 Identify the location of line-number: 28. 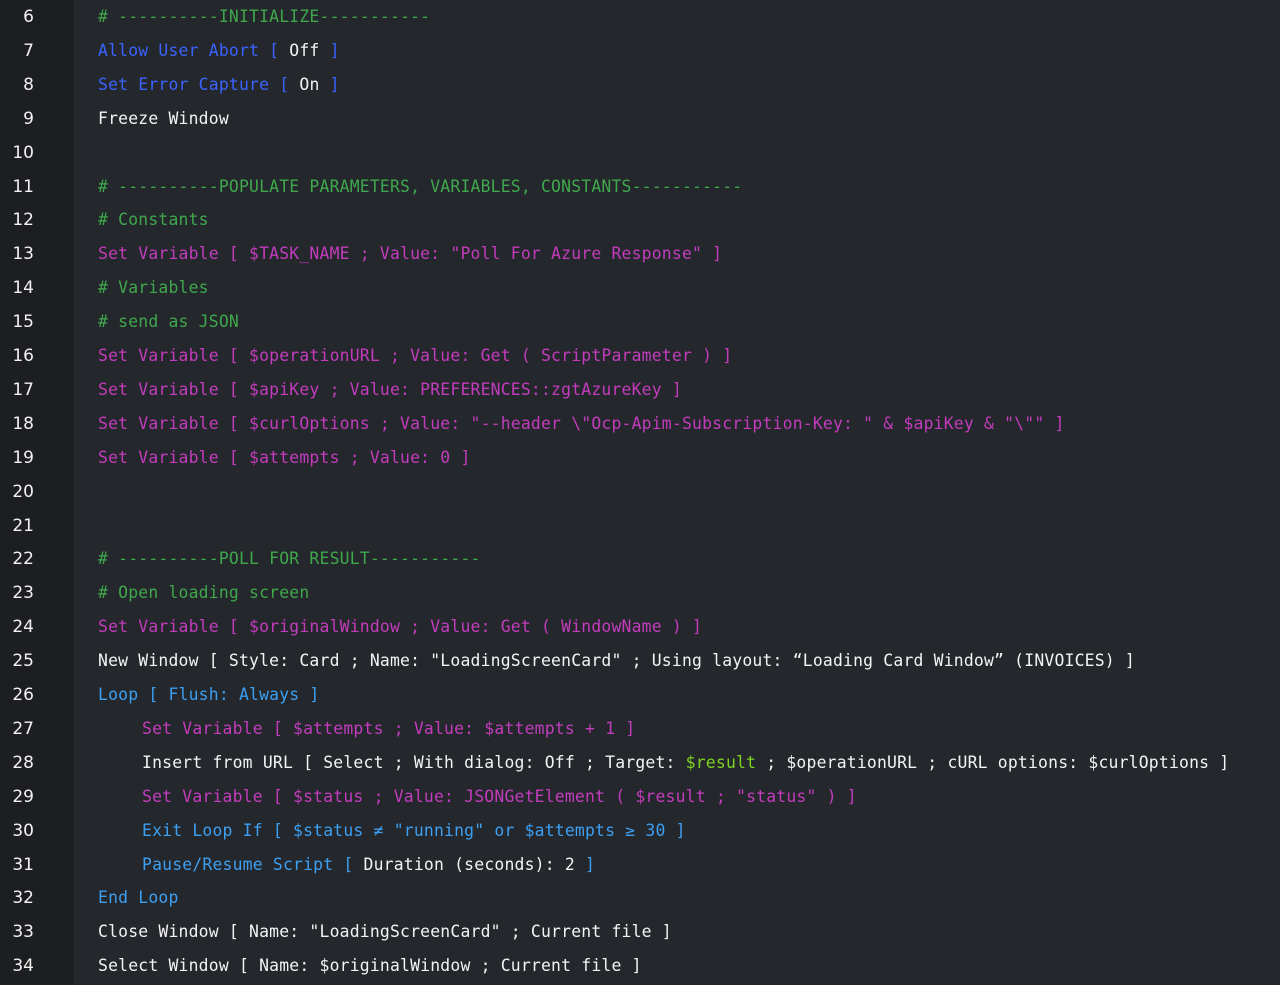
(23, 762).